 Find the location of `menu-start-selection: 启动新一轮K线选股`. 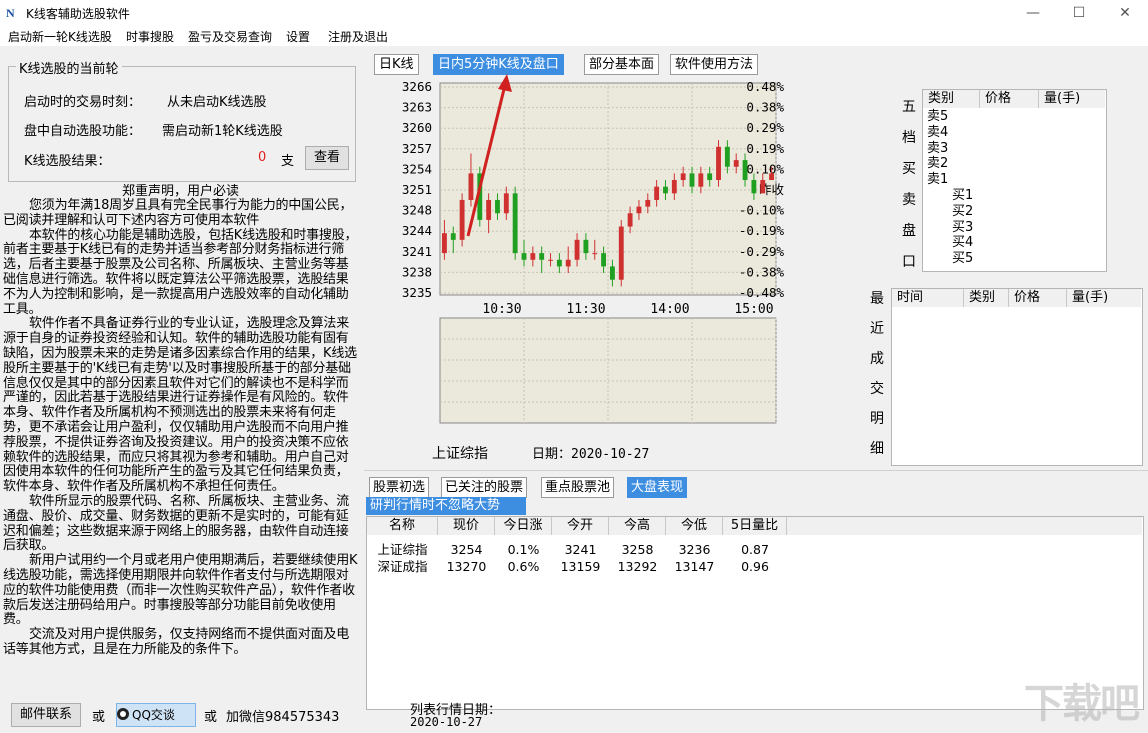

menu-start-selection: 启动新一轮K线选股 is located at coordinates (60, 36).